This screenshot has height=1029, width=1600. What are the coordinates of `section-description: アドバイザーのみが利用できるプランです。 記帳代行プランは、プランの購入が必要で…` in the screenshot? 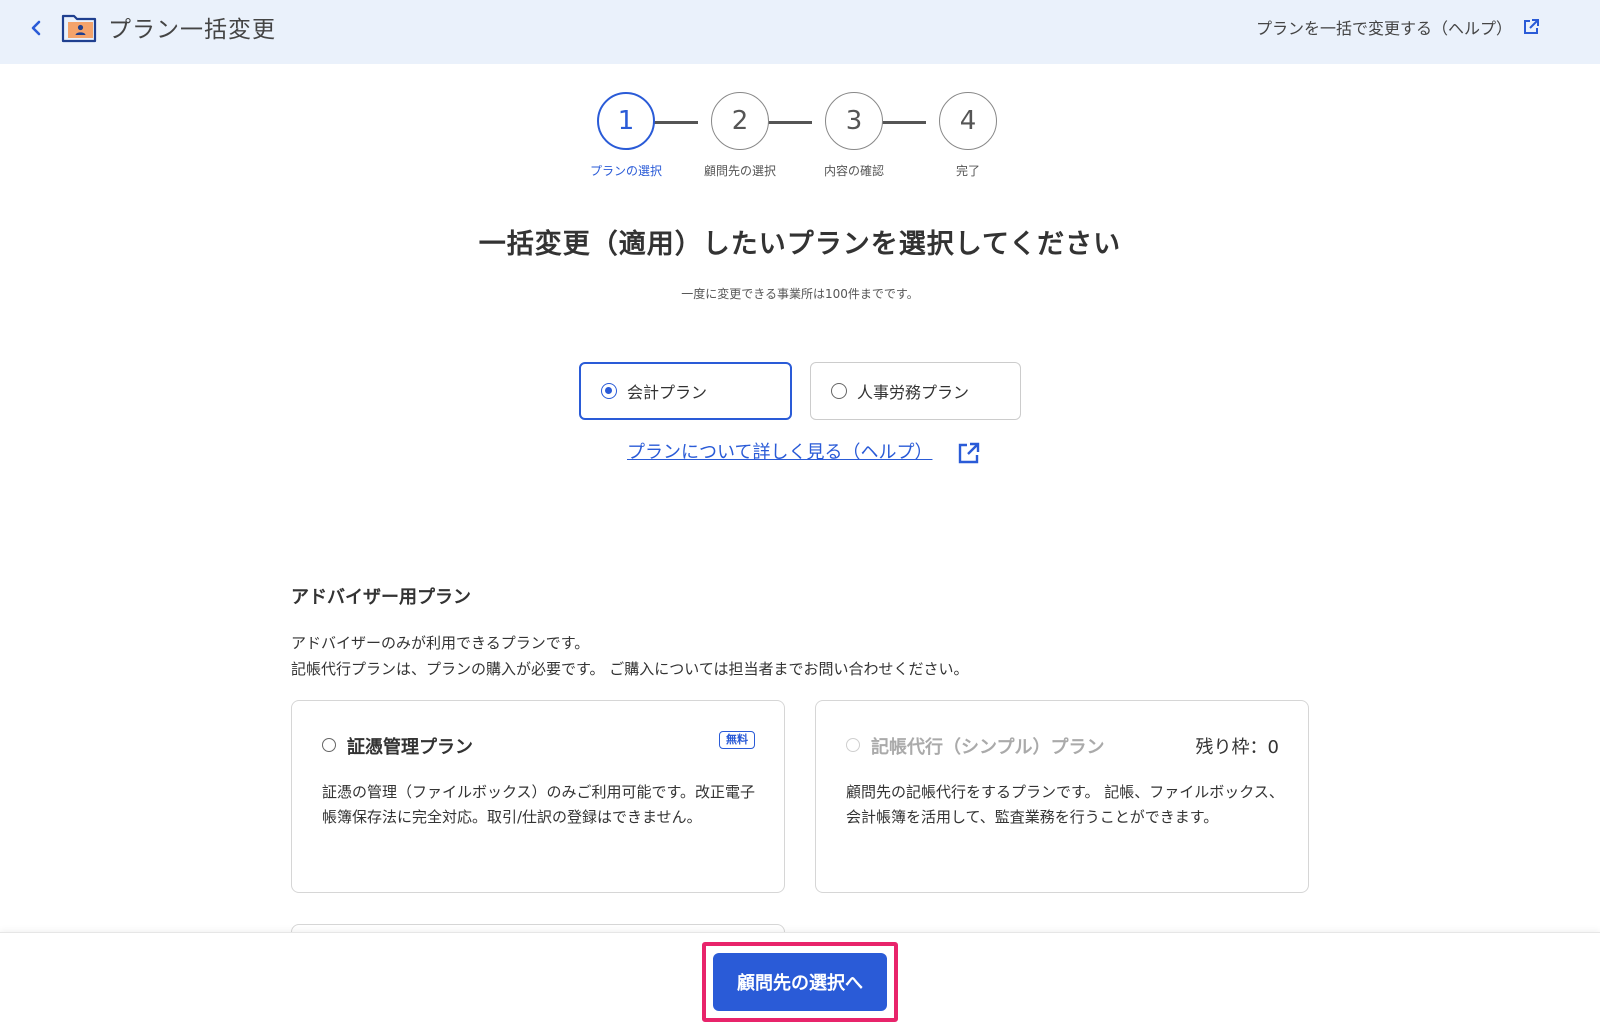 It's located at (630, 656).